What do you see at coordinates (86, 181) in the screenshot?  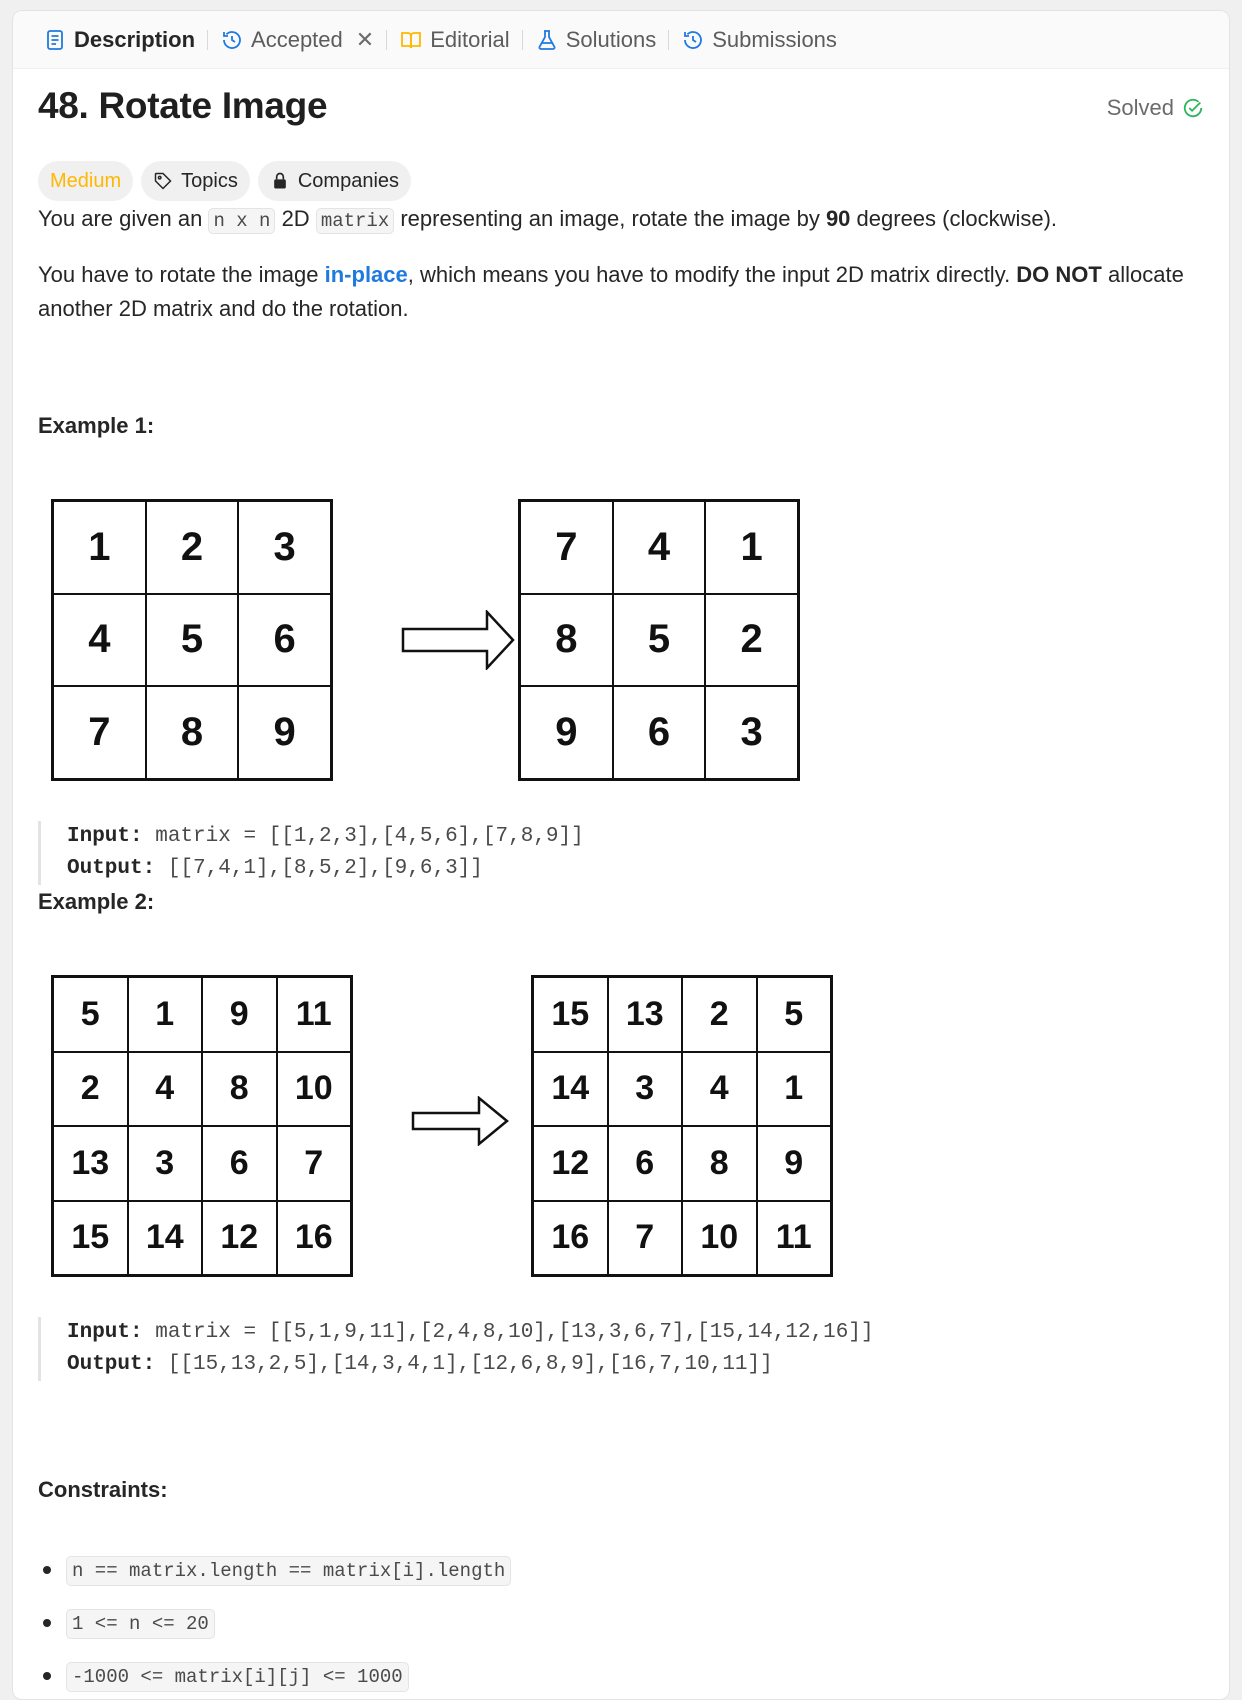 I see `difficulty-badge: Medium` at bounding box center [86, 181].